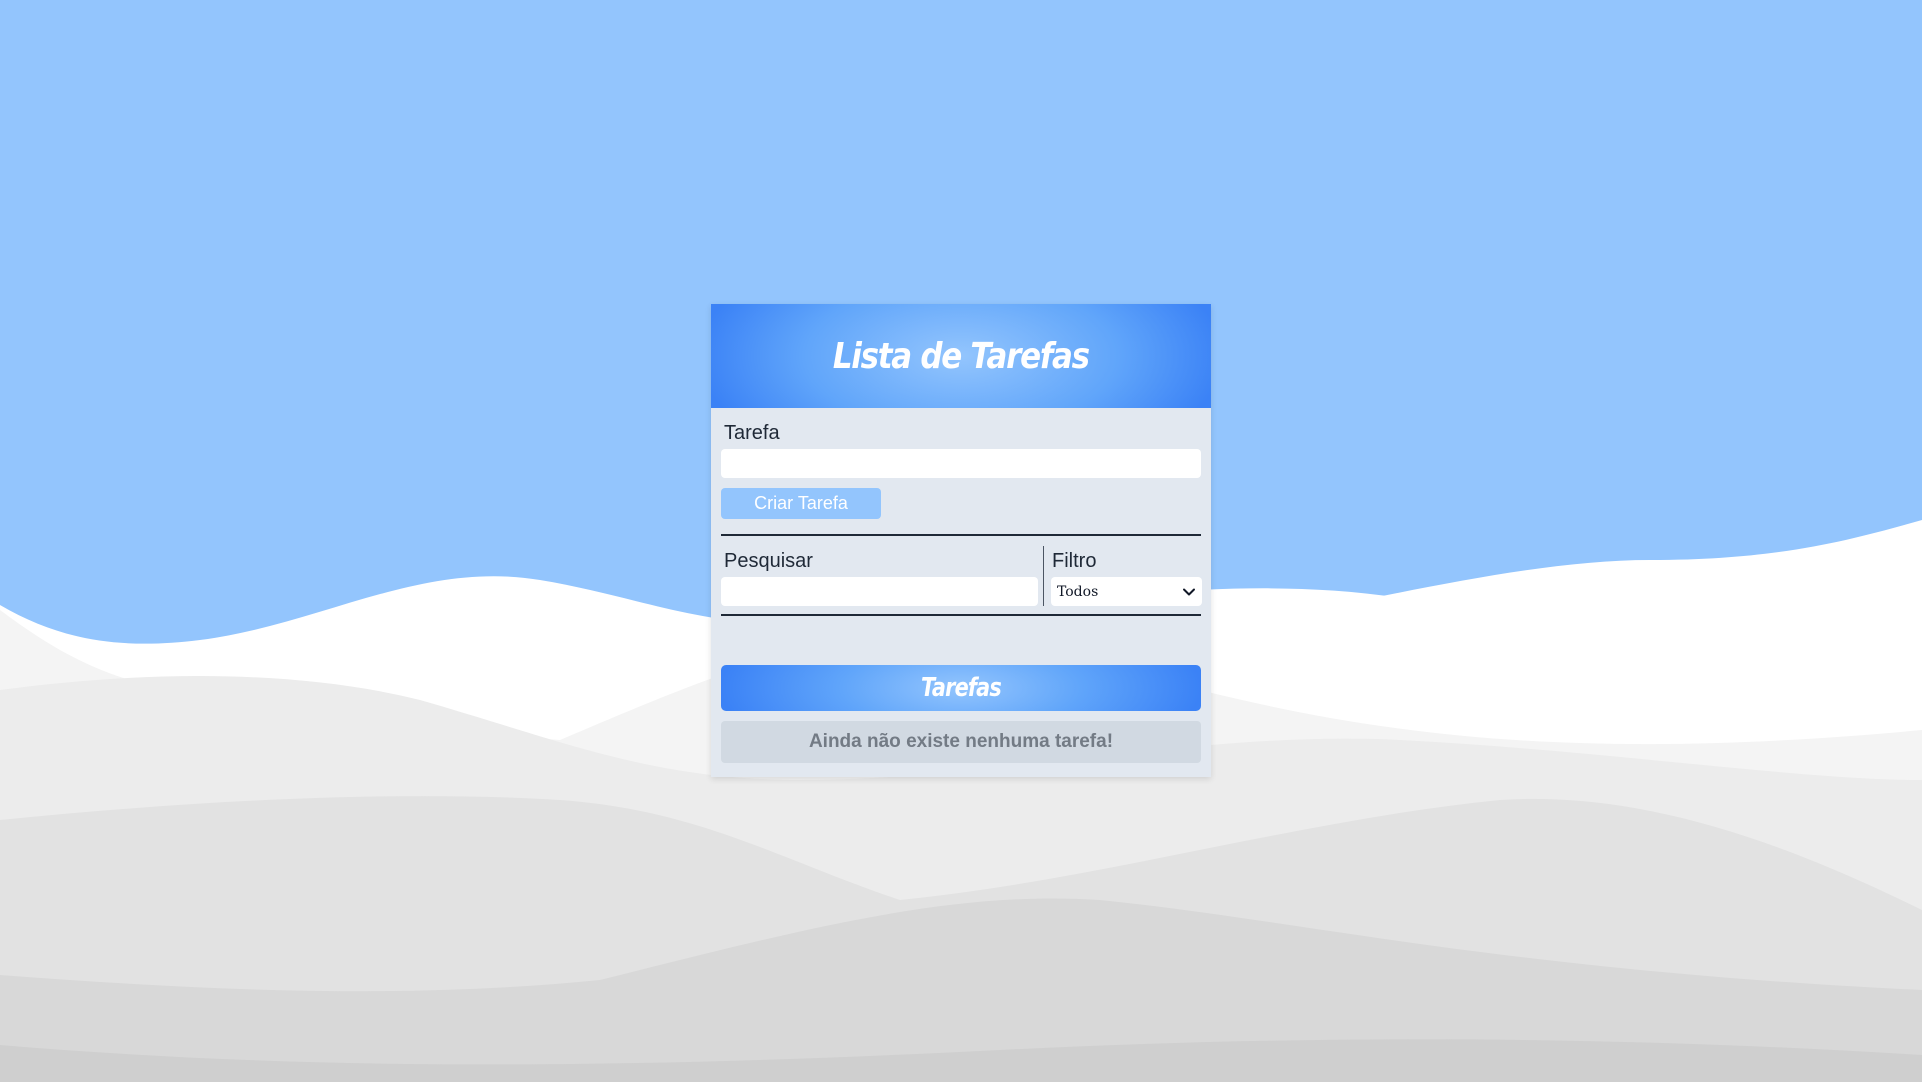  I want to click on tasks-title: Tarefas, so click(961, 688).